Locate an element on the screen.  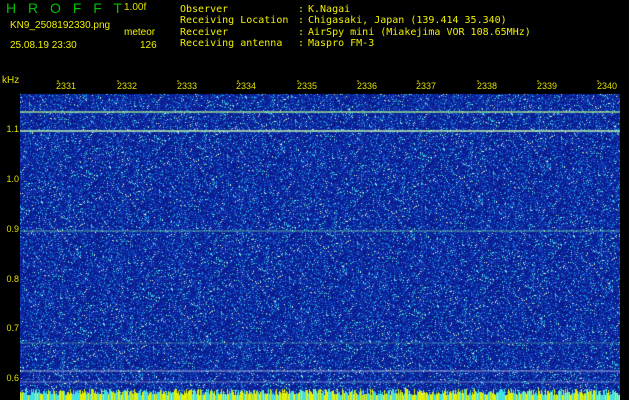
antenna-label: Receiving antenna is located at coordinates (231, 43).